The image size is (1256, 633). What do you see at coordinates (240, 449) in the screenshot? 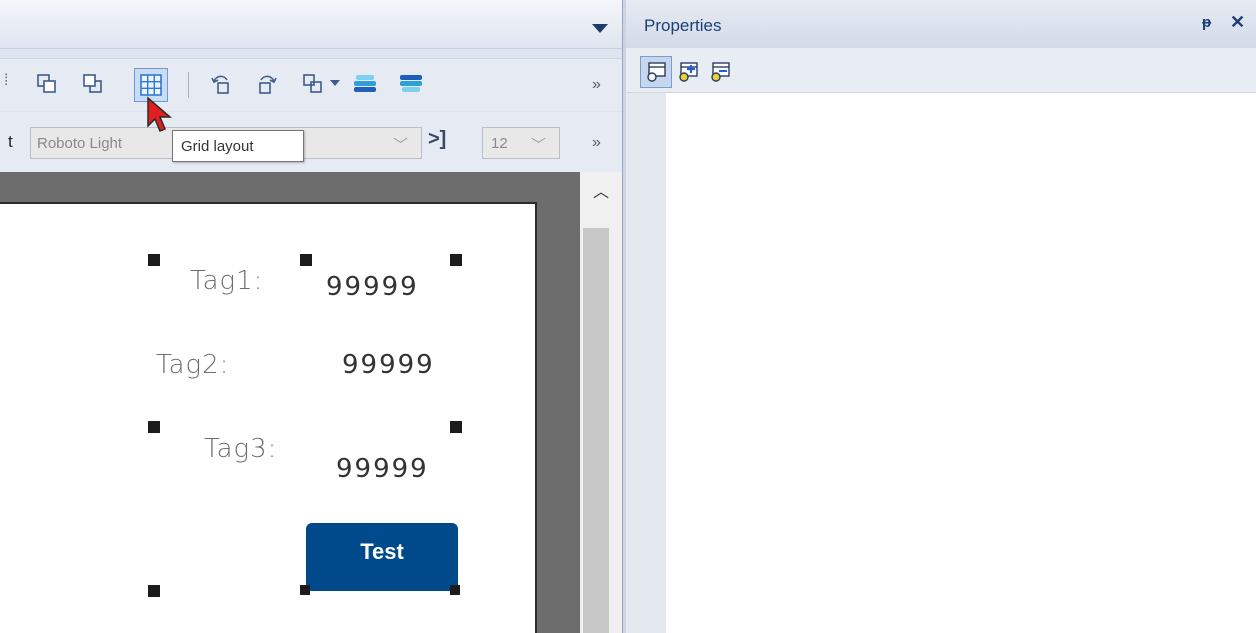
I see `tag3-label: Tag3:` at bounding box center [240, 449].